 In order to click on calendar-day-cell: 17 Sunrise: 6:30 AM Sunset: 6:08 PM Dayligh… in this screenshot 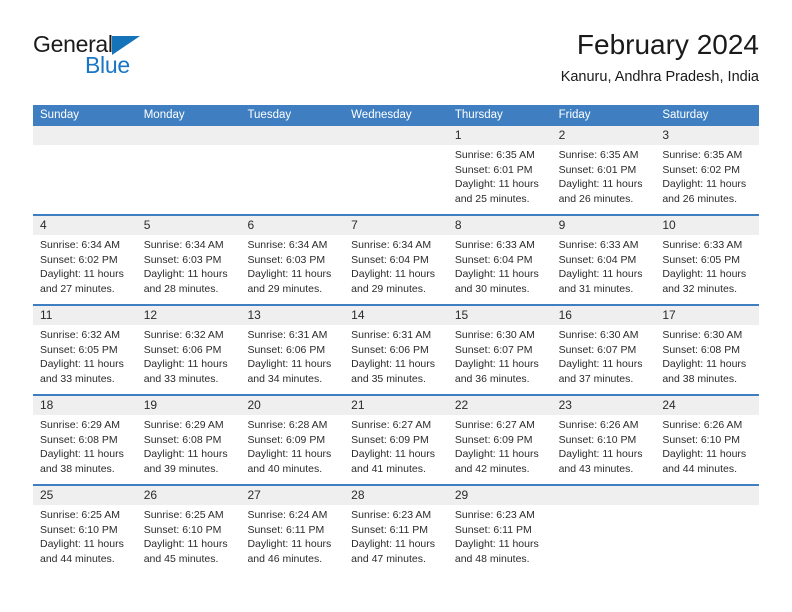, I will do `click(707, 350)`.